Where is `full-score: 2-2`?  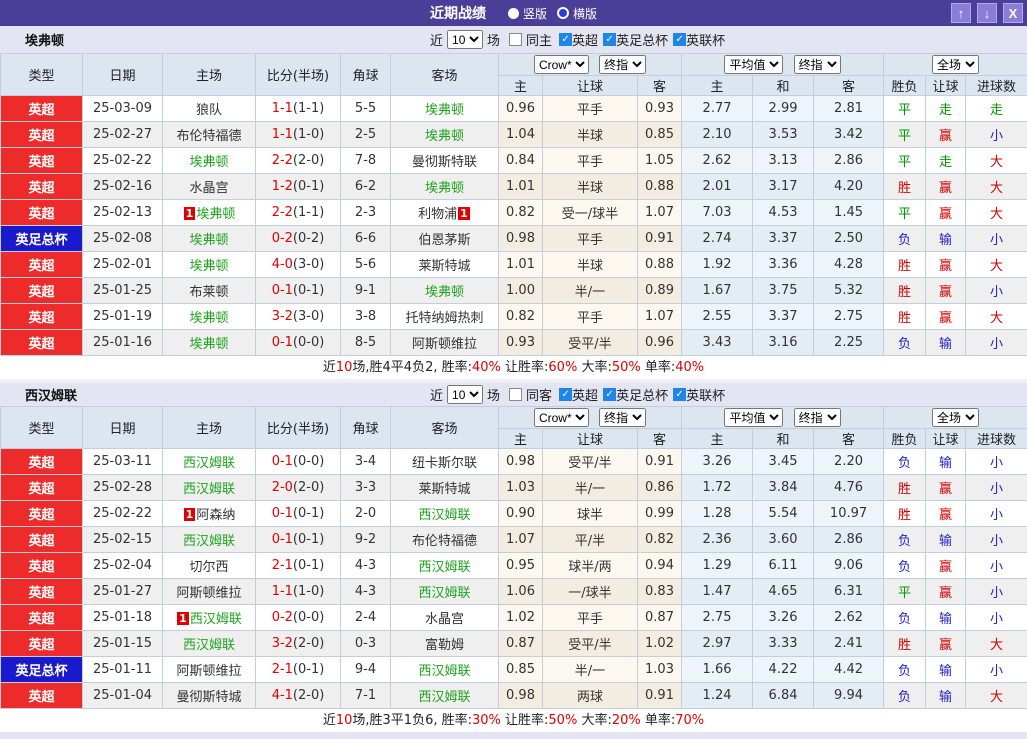
full-score: 2-2 is located at coordinates (282, 160).